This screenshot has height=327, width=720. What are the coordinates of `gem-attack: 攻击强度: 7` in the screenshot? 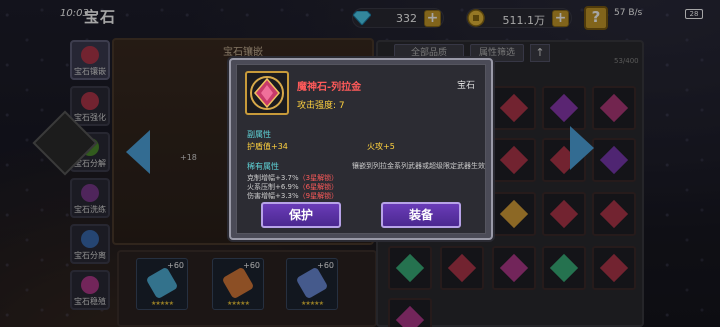 It's located at (321, 106).